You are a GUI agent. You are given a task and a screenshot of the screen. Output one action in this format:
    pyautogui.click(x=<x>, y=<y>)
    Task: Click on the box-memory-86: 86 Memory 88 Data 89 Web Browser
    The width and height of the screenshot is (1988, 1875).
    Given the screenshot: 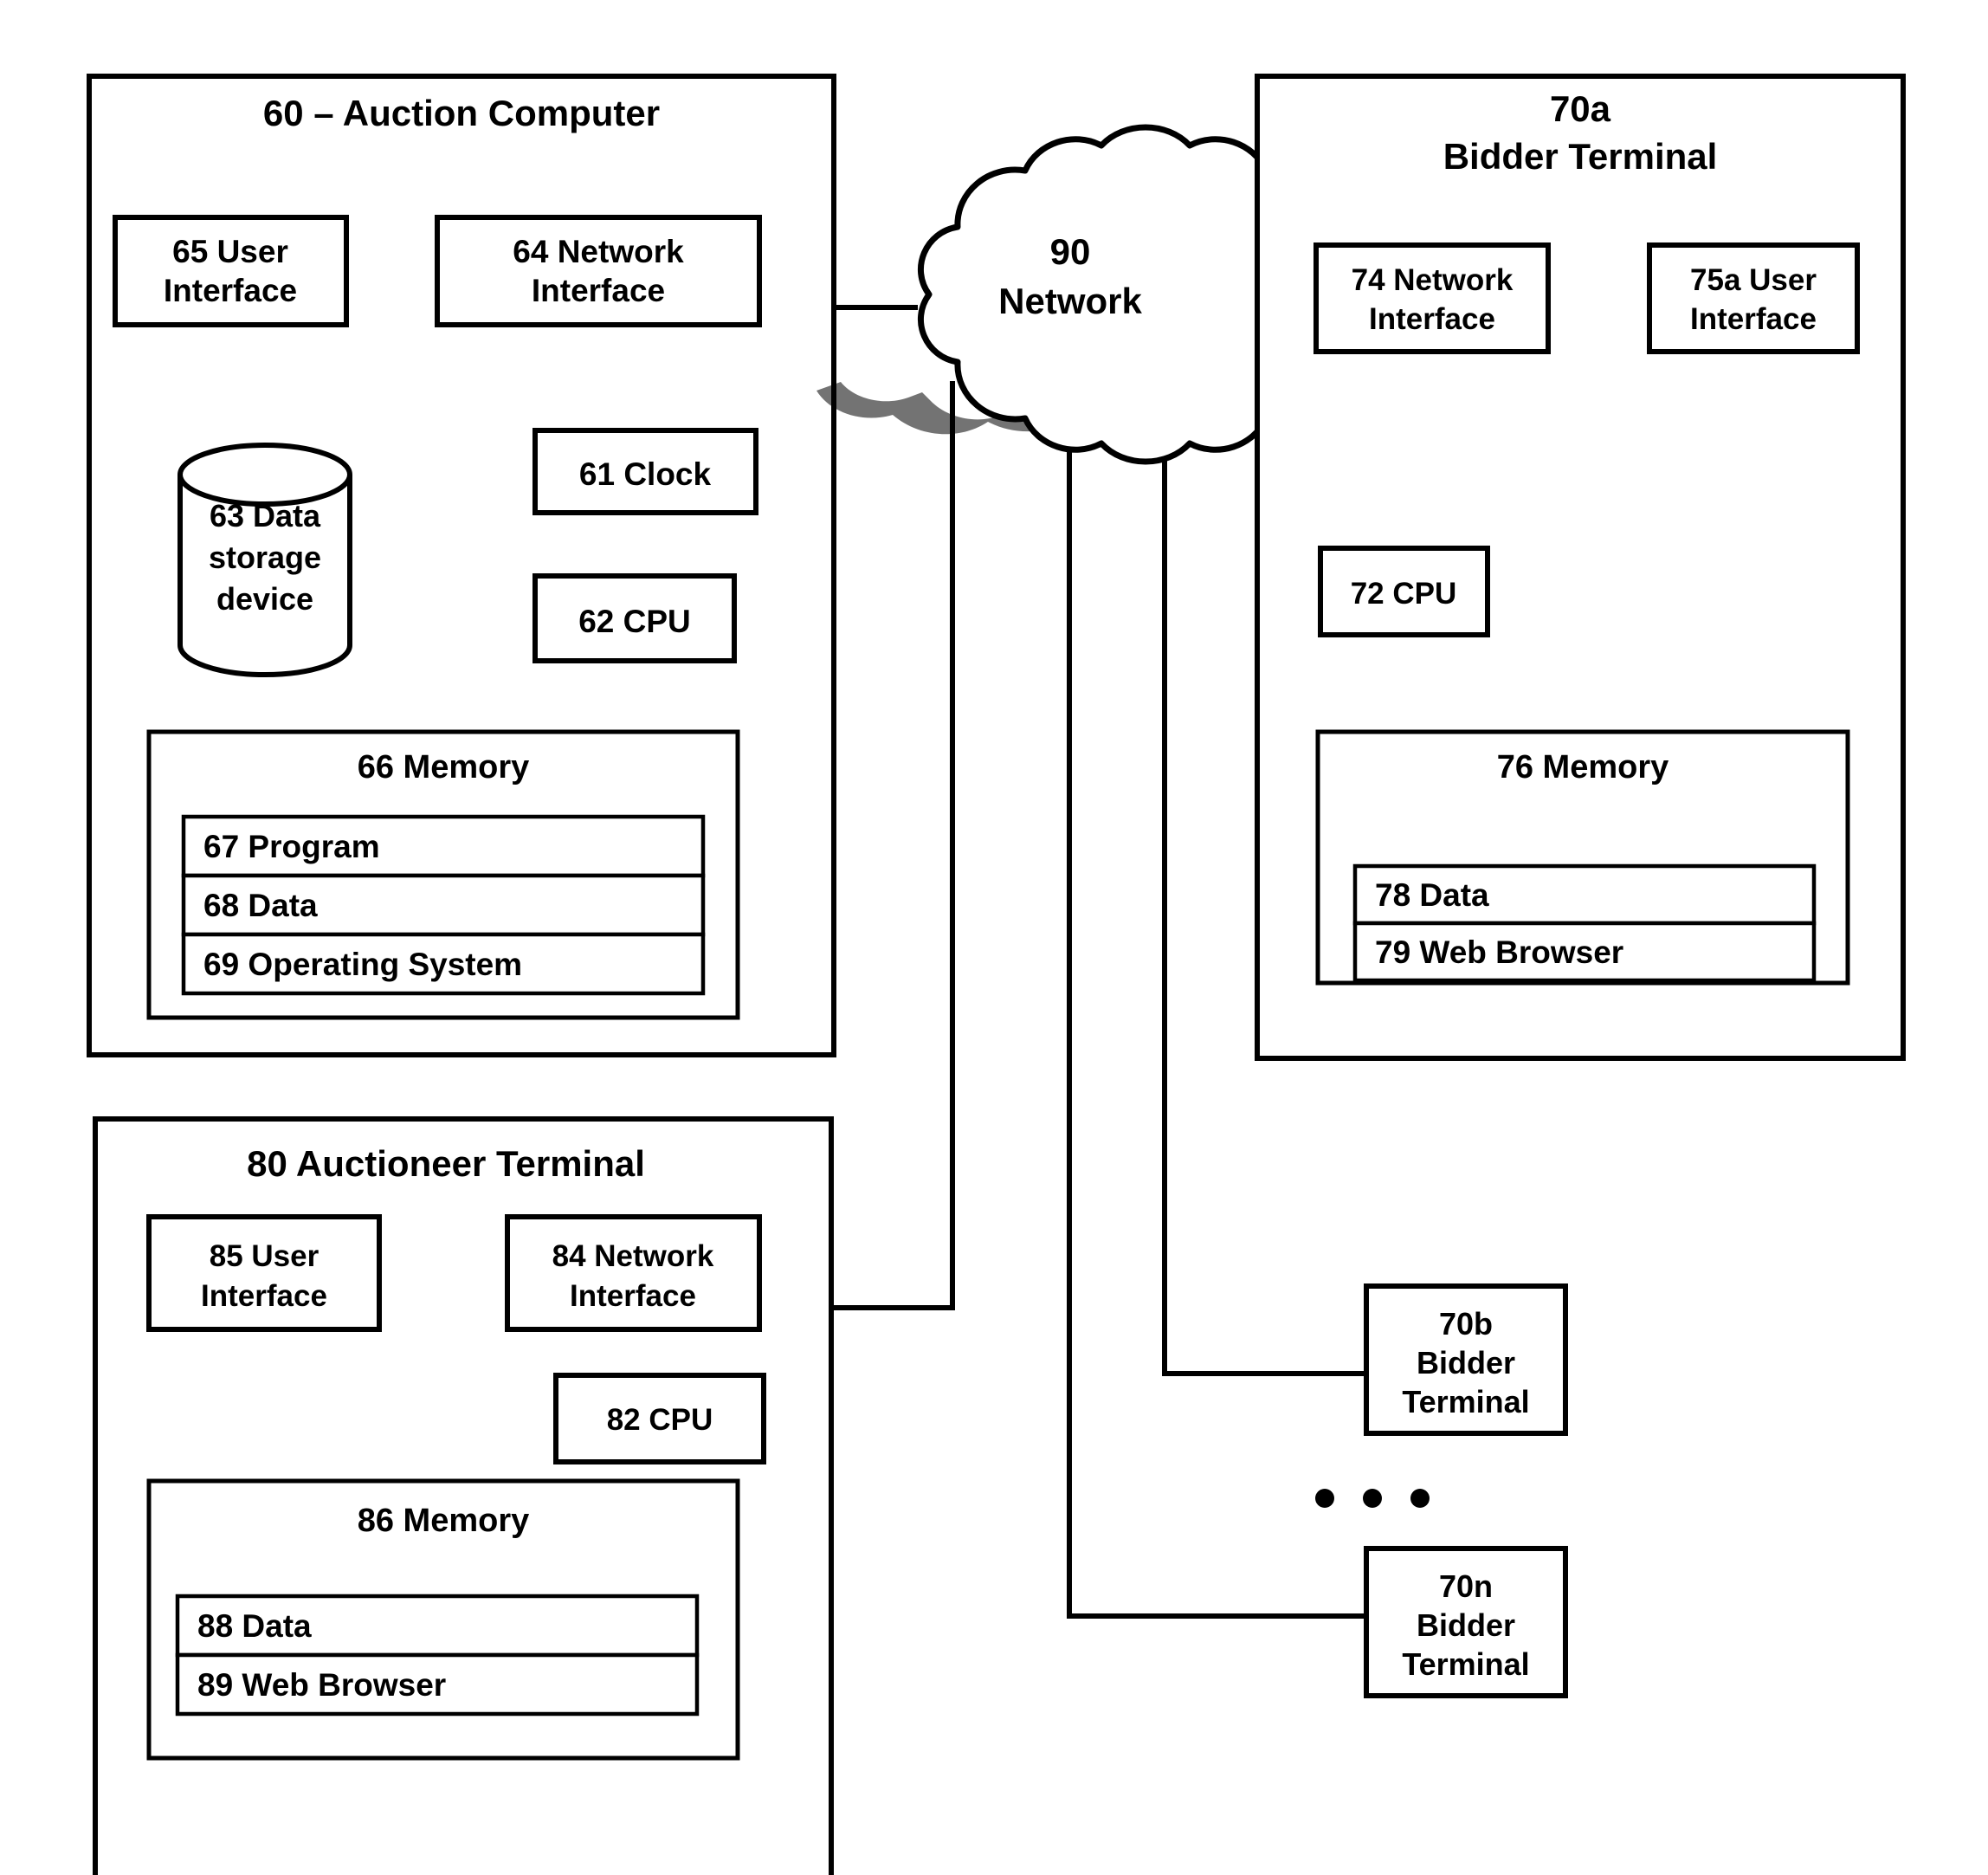 What is the action you would take?
    pyautogui.click(x=443, y=1619)
    